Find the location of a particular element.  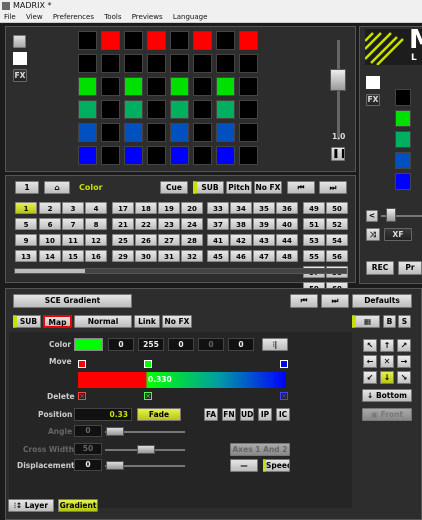

menu-previews: Previews is located at coordinates (147, 17).